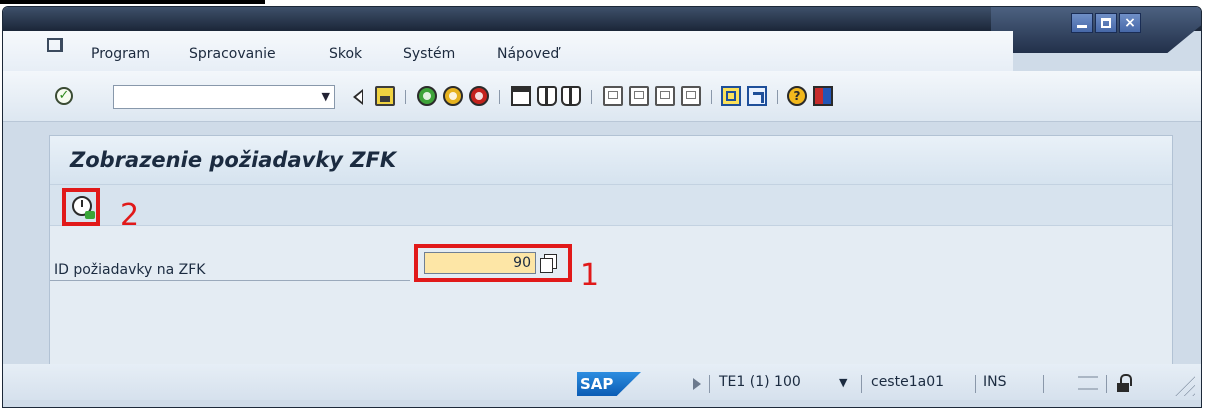 The height and width of the screenshot is (410, 1206). I want to click on exit-icon, so click(453, 96).